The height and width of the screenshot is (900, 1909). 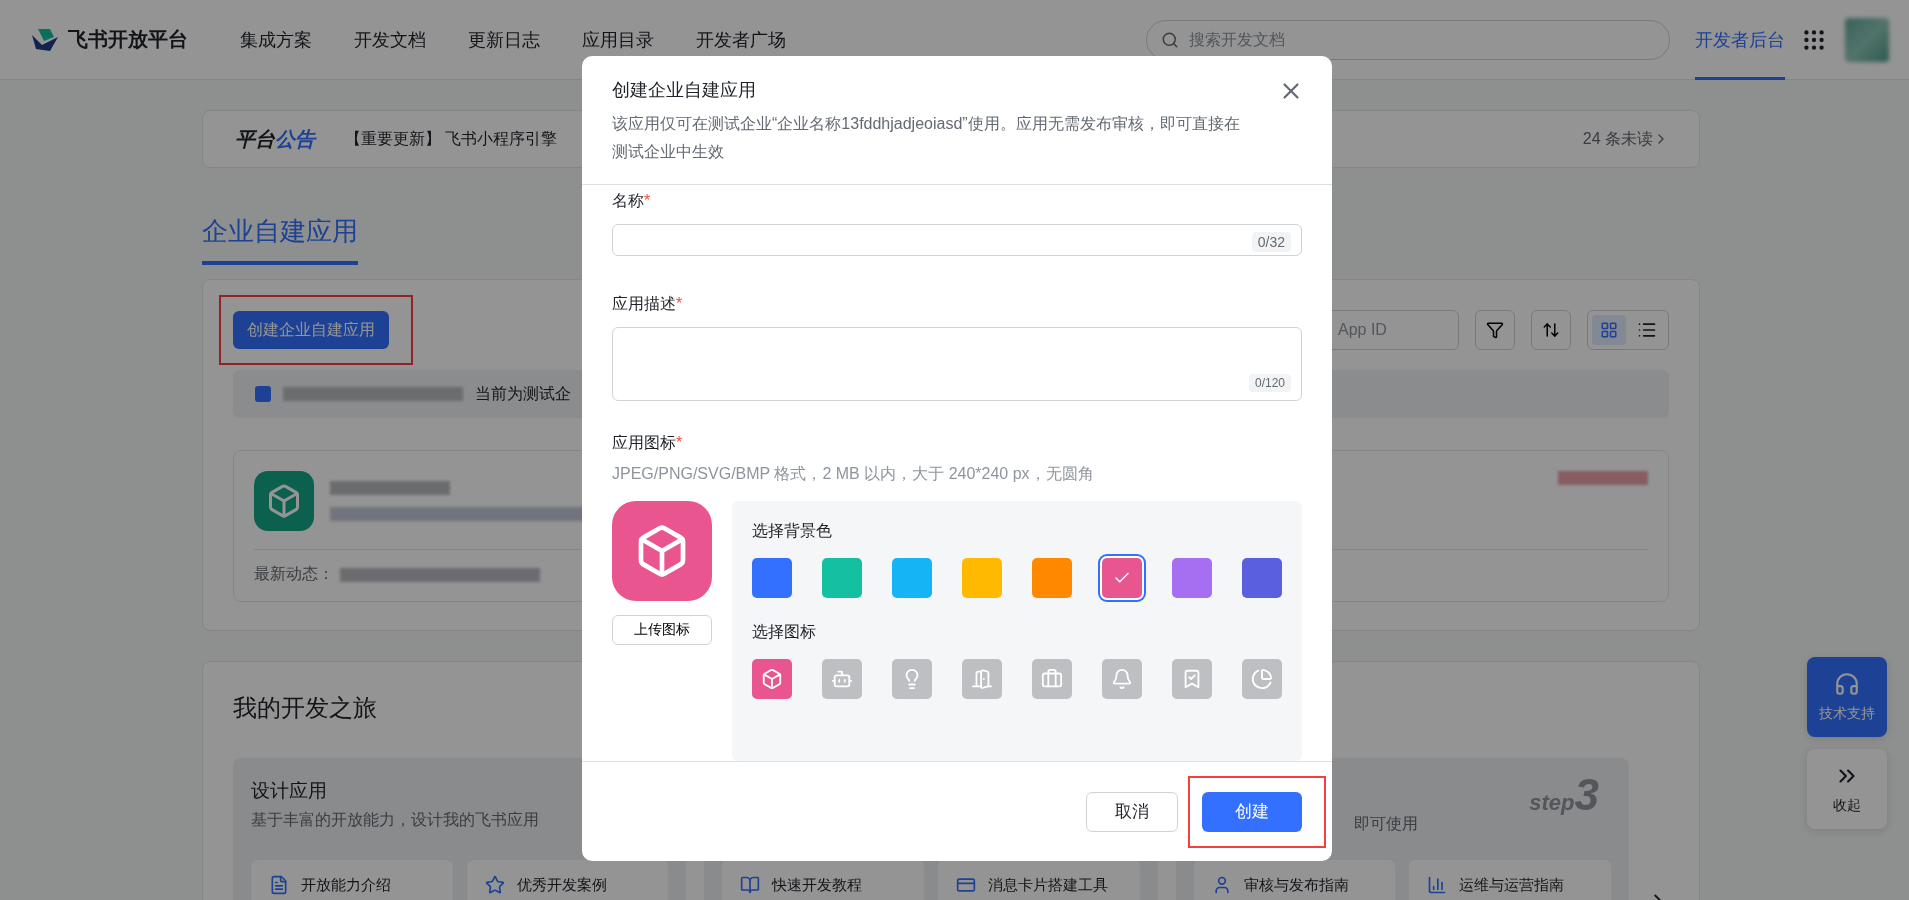 What do you see at coordinates (128, 39) in the screenshot?
I see `logo-text: 飞书开放平台` at bounding box center [128, 39].